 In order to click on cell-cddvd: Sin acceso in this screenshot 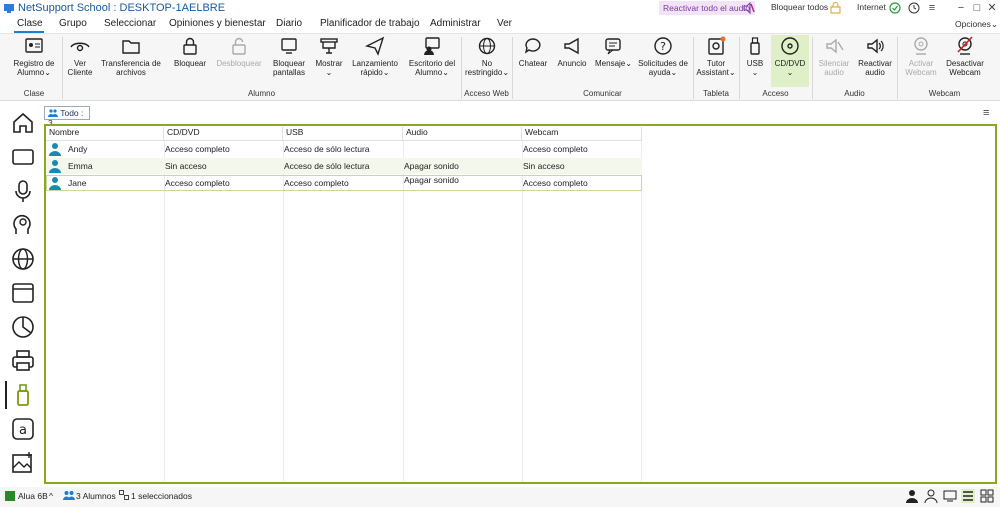, I will do `click(186, 166)`.